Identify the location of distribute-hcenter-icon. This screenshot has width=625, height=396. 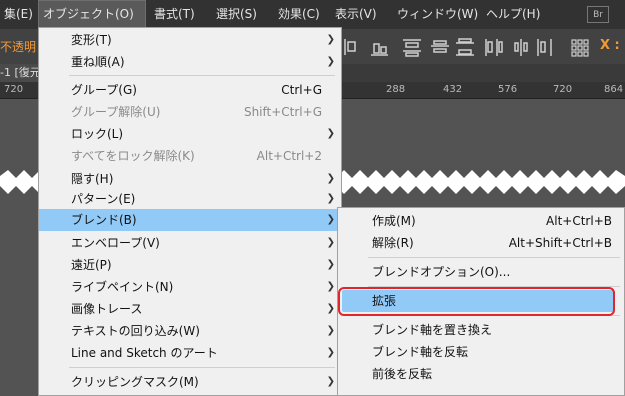
(521, 47).